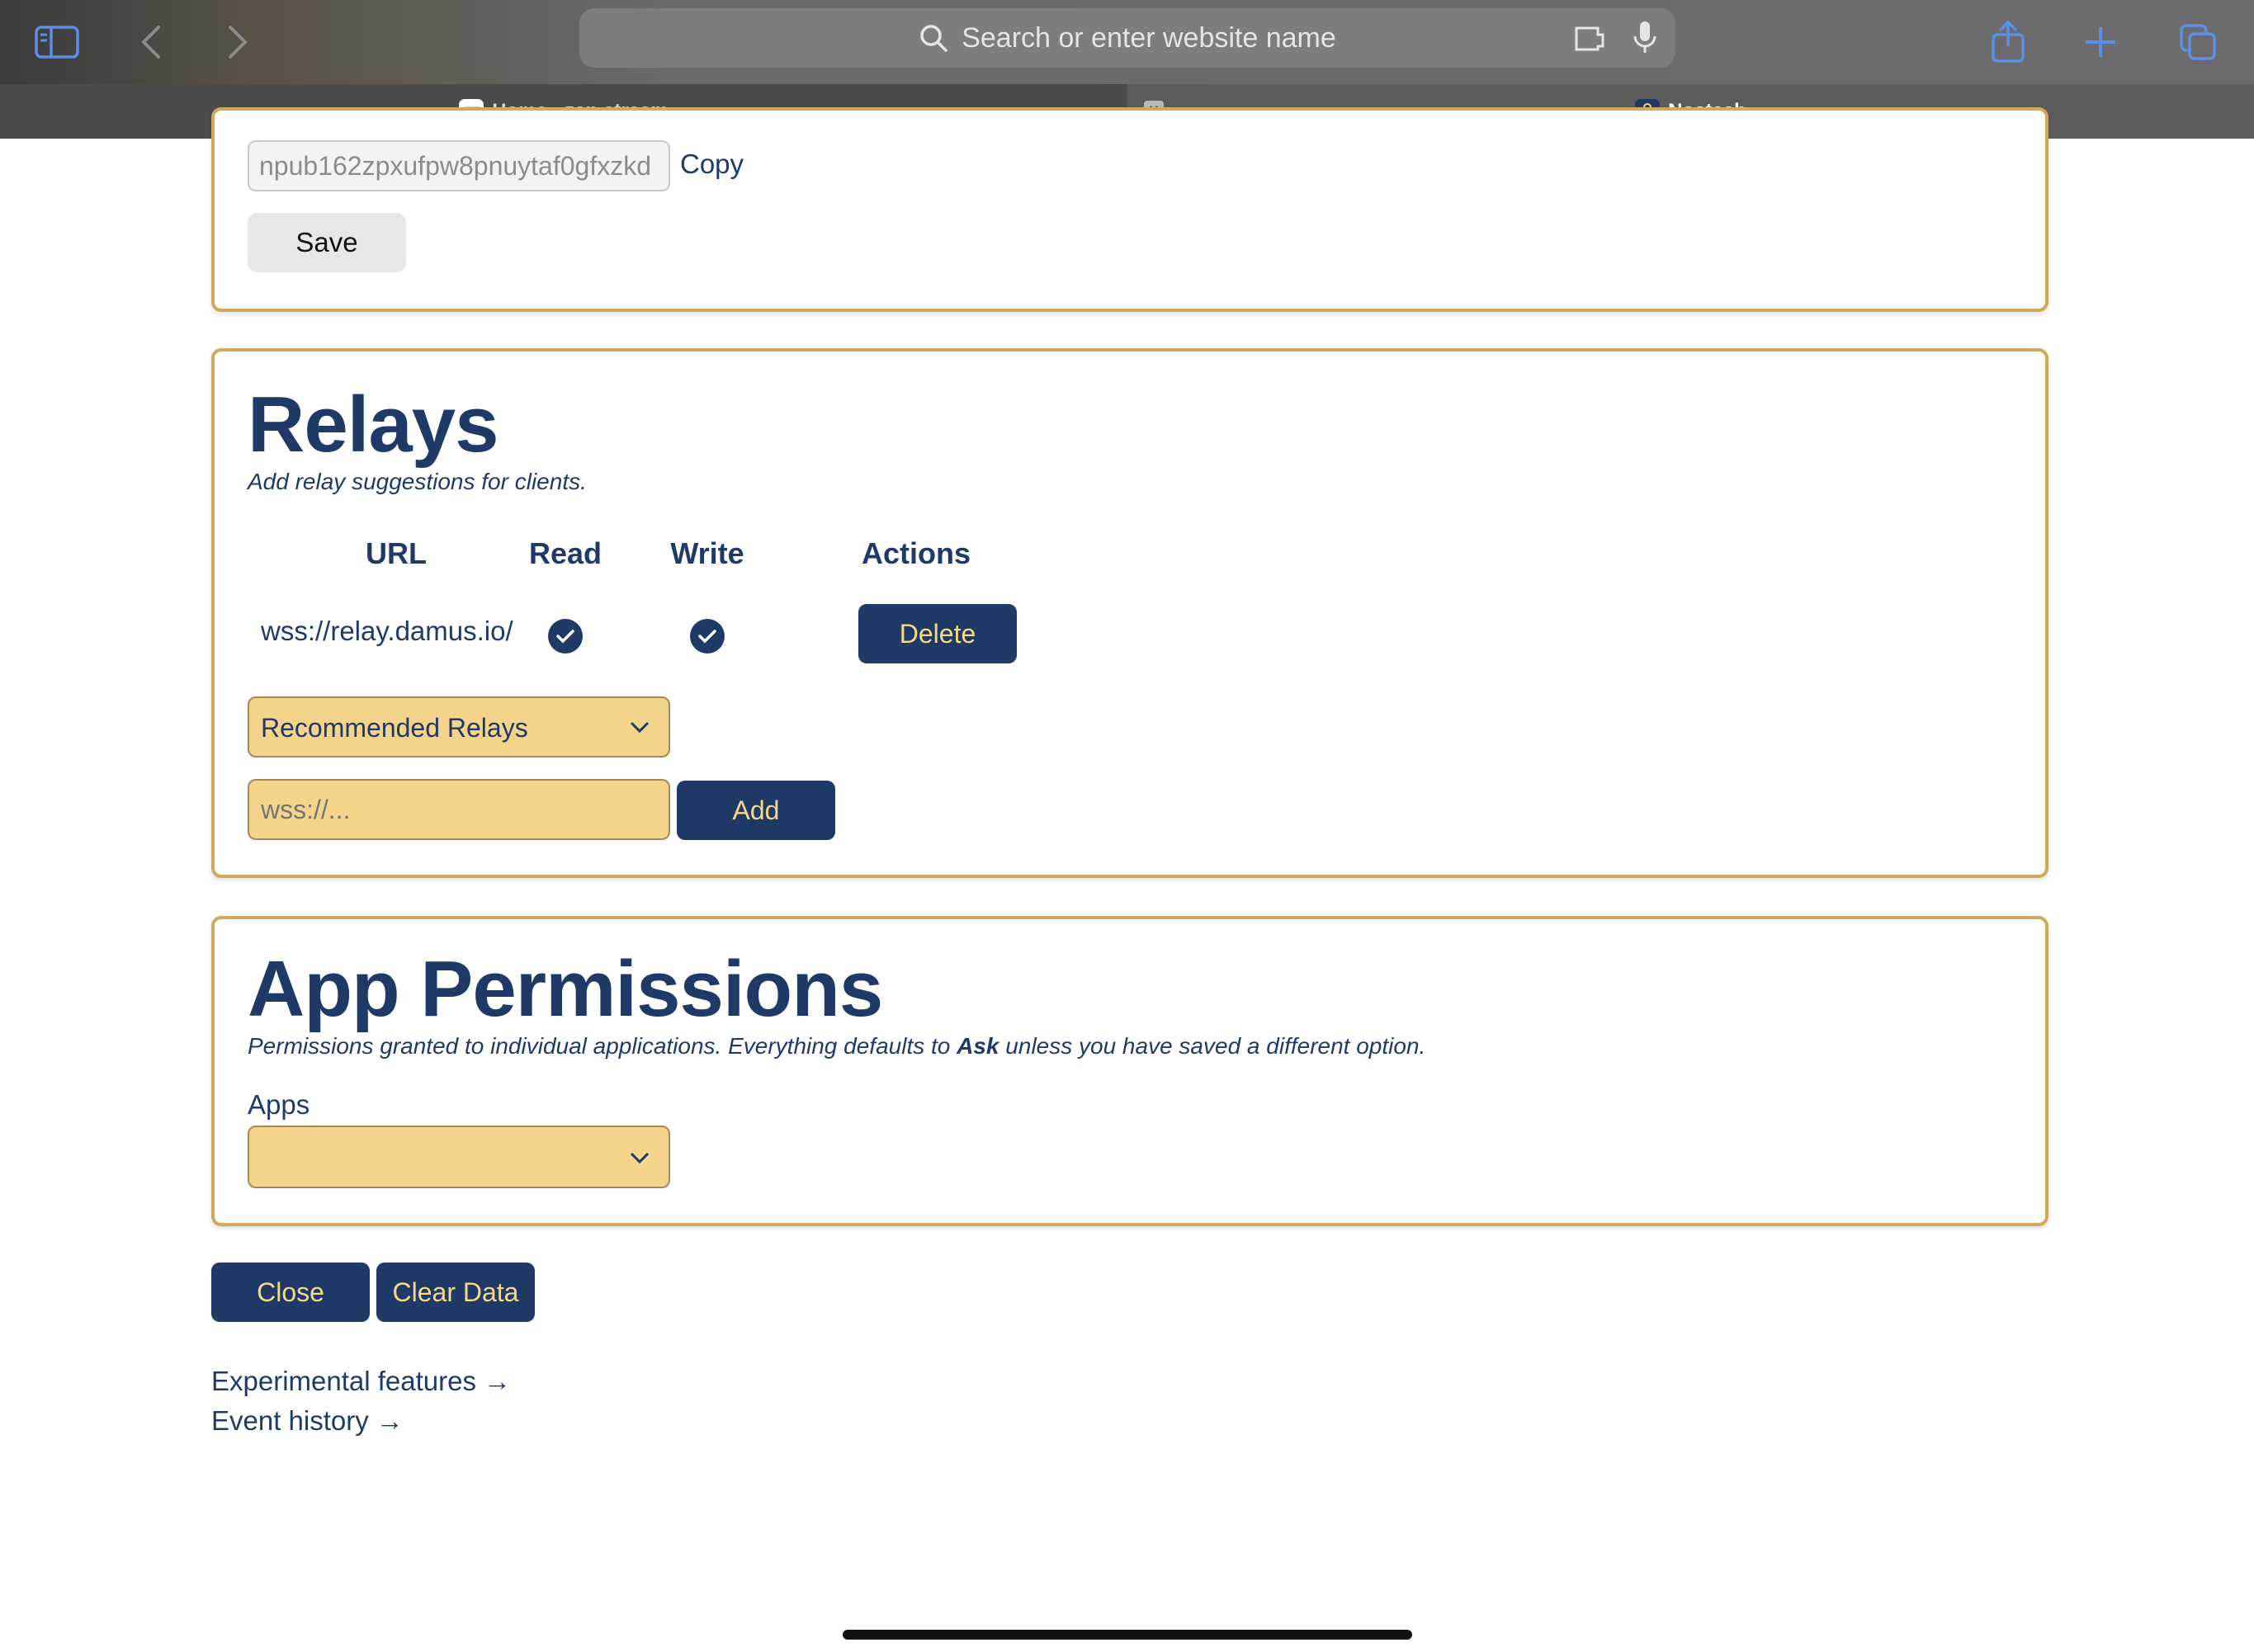 The width and height of the screenshot is (2254, 1652). What do you see at coordinates (978, 1046) in the screenshot?
I see `subtitle-text-bold: Ask` at bounding box center [978, 1046].